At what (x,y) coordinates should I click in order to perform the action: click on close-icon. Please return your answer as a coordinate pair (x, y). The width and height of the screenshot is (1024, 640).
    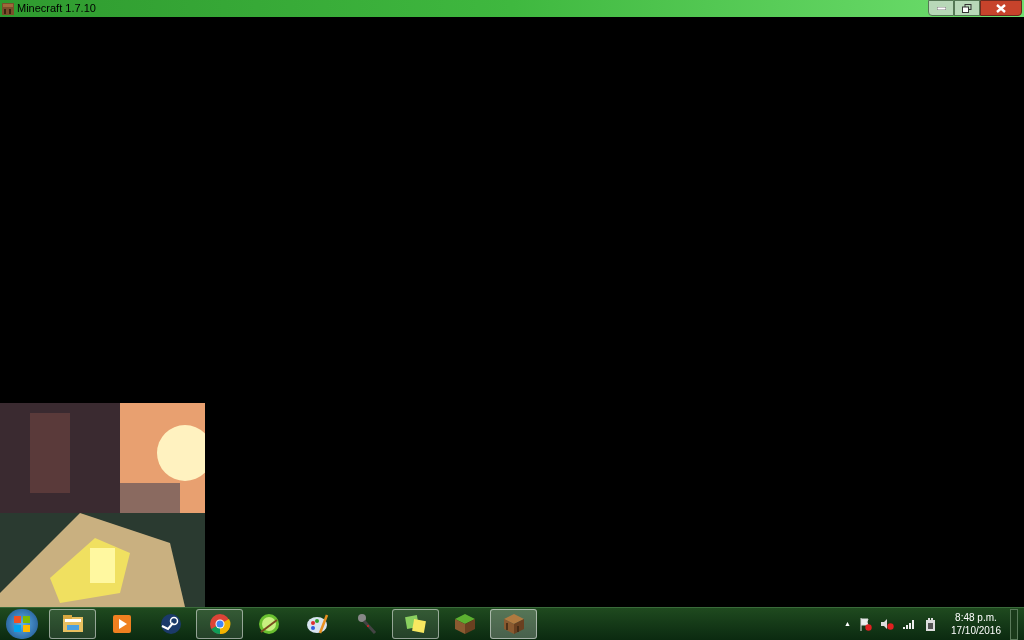
    Looking at the image, I should click on (1001, 8).